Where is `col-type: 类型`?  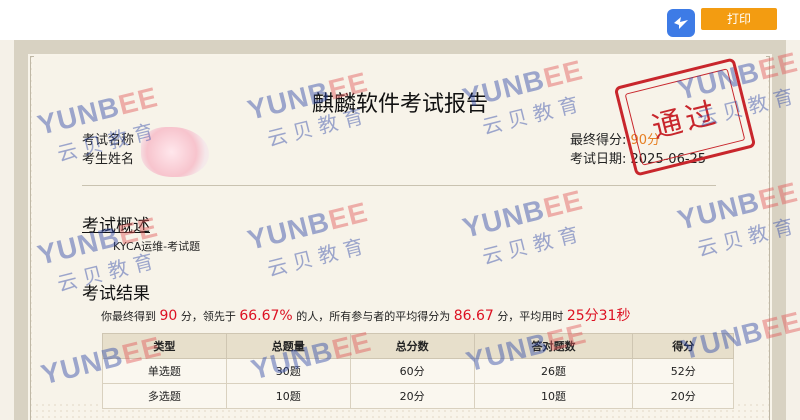
col-type: 类型 is located at coordinates (164, 346).